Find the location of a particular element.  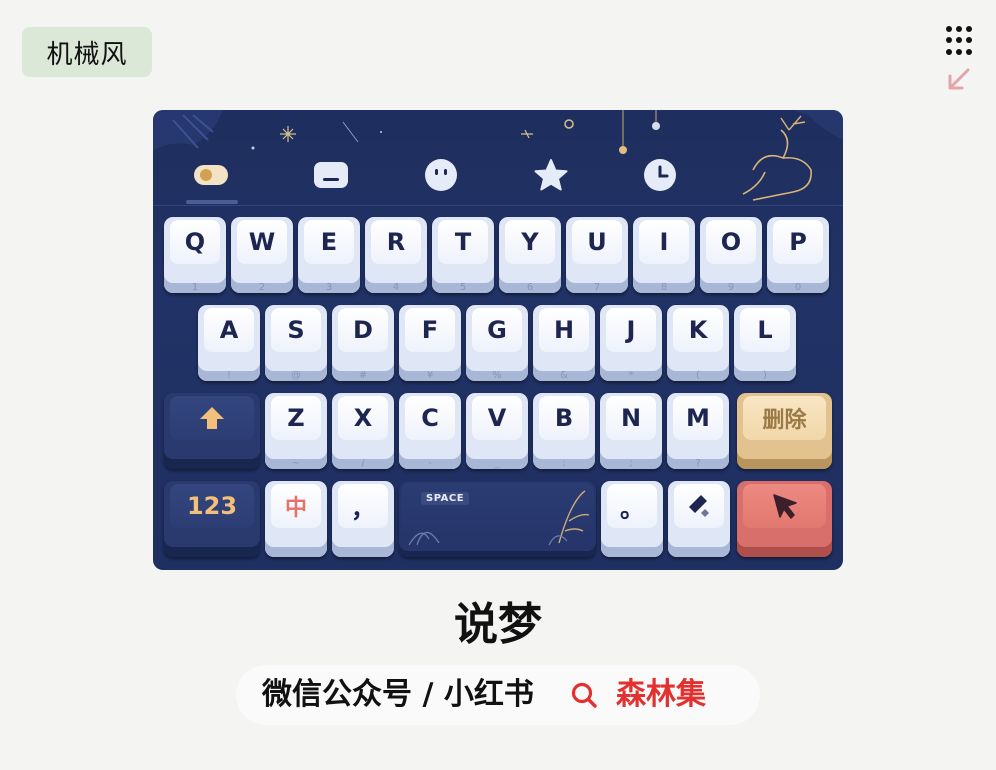

key-y: Y6 is located at coordinates (530, 255).